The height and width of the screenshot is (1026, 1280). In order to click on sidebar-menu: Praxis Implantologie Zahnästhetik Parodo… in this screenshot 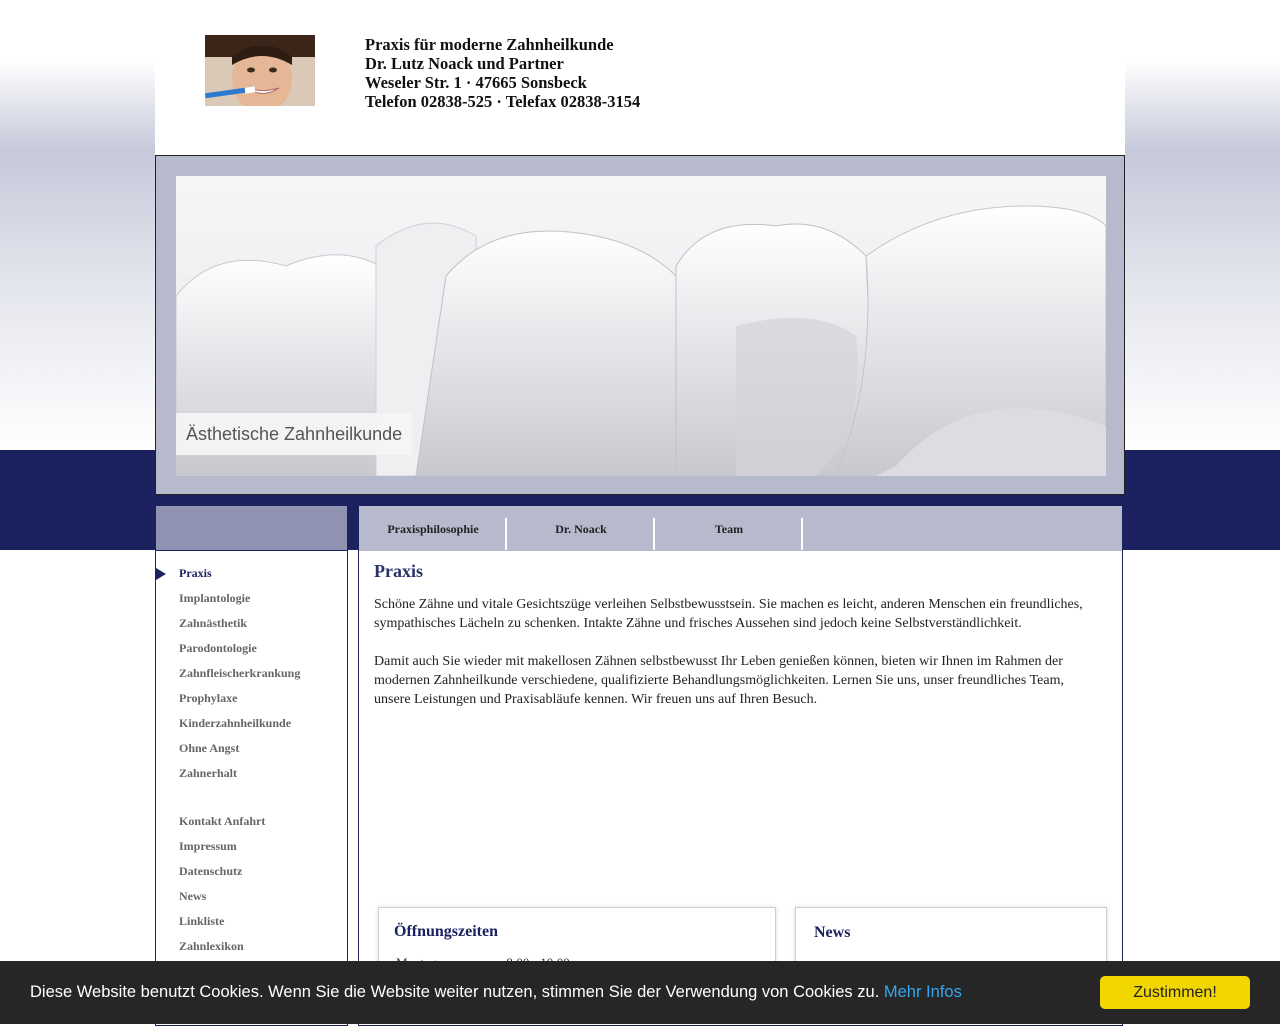, I will do `click(251, 755)`.